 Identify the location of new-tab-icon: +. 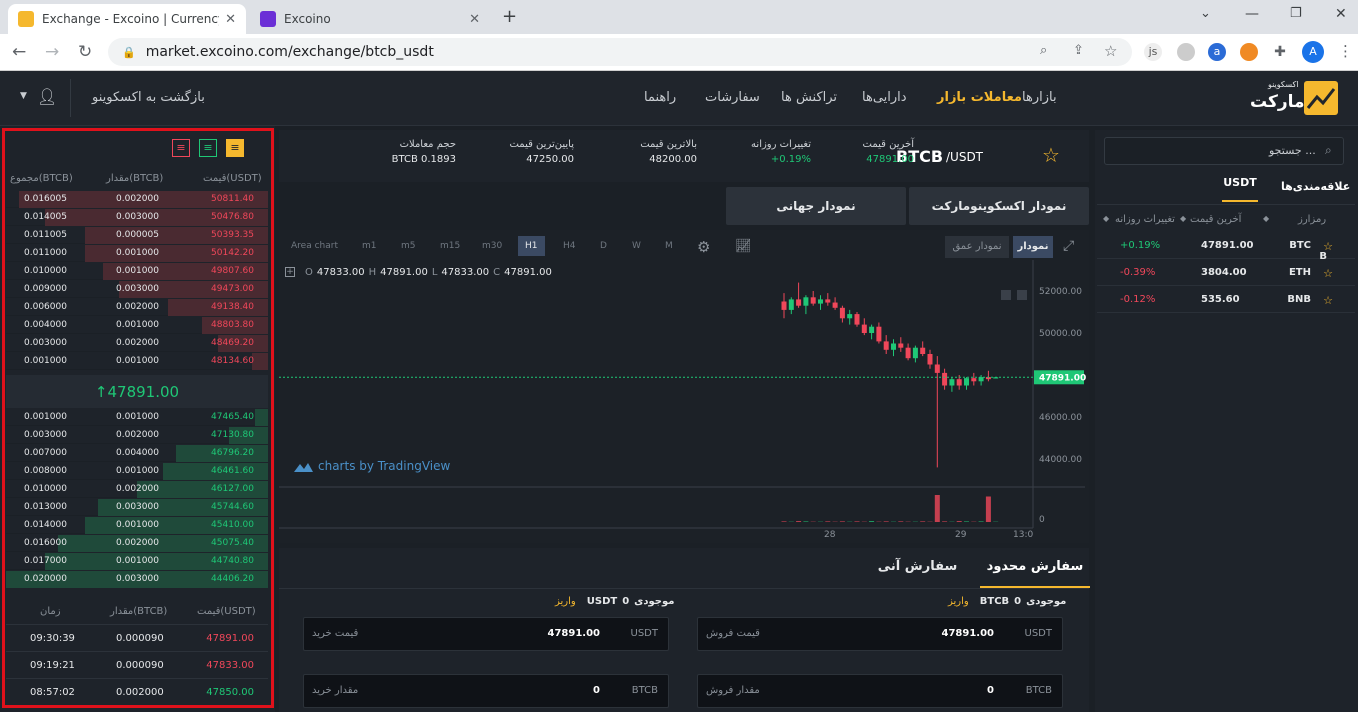
(509, 16).